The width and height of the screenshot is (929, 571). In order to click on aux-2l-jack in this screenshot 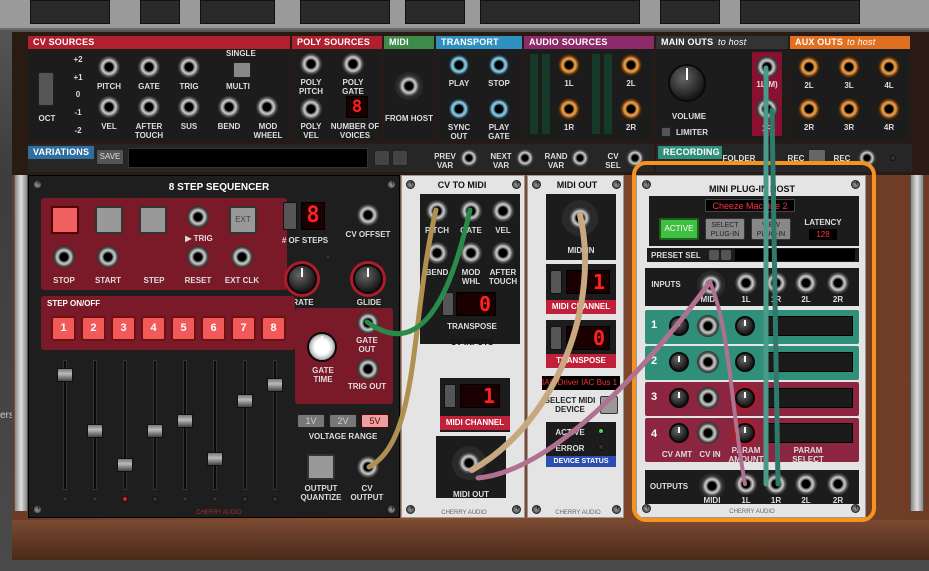, I will do `click(809, 67)`.